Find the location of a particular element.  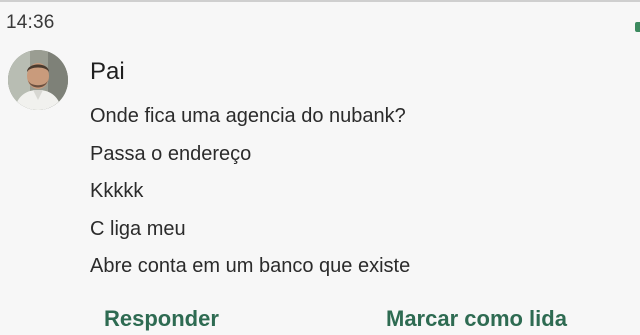

message-line: Abre conta em um banco que existe is located at coordinates (250, 266).